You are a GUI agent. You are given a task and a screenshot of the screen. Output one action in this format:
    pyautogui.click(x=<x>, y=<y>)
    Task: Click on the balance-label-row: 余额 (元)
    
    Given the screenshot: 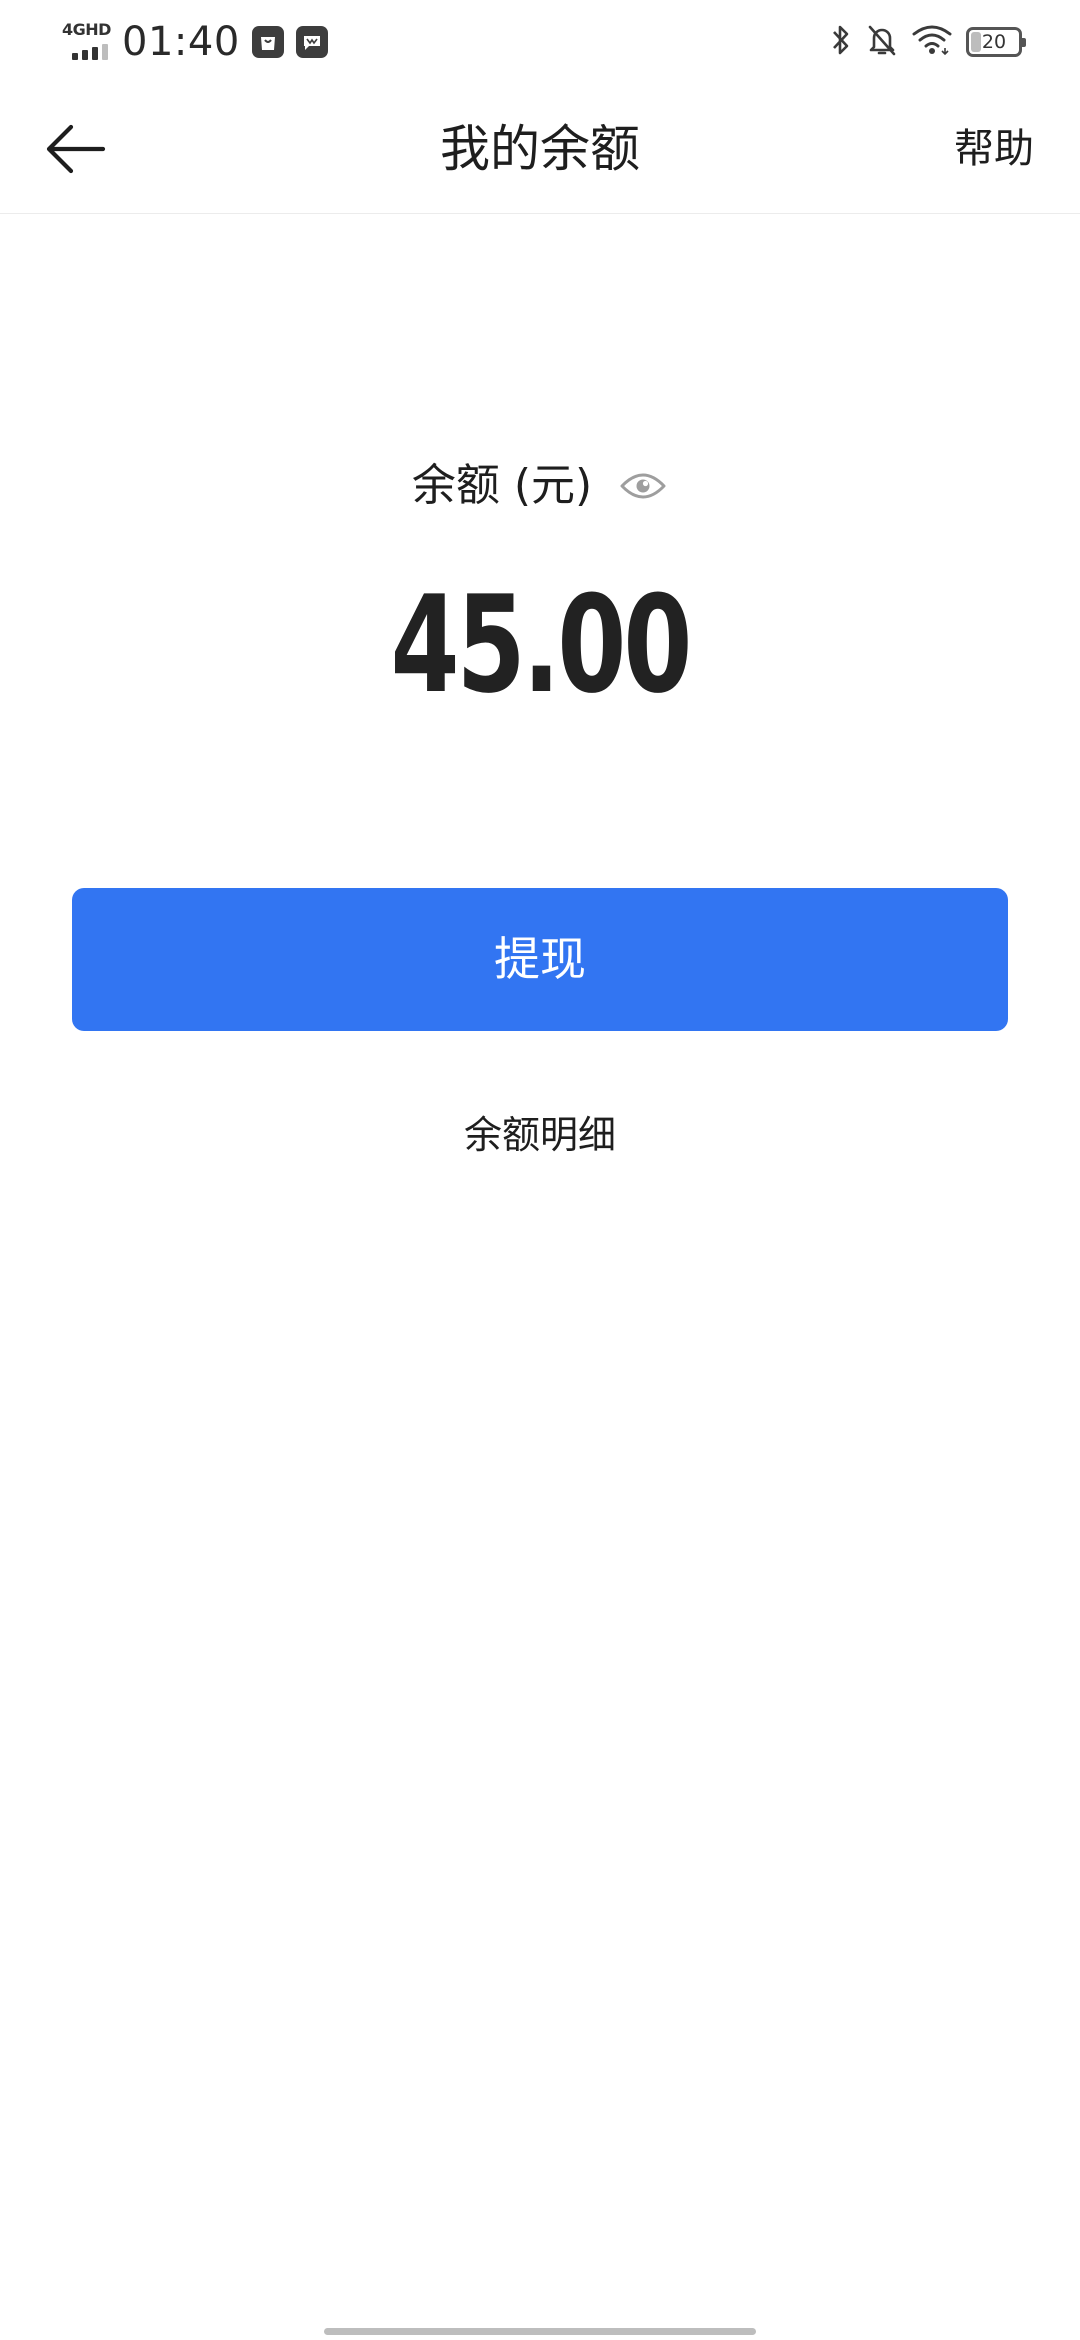 What is the action you would take?
    pyautogui.click(x=540, y=486)
    